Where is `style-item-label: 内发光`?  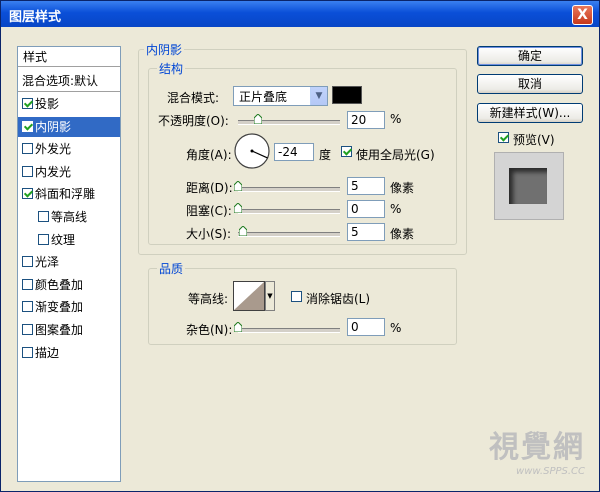 style-item-label: 内发光 is located at coordinates (53, 171).